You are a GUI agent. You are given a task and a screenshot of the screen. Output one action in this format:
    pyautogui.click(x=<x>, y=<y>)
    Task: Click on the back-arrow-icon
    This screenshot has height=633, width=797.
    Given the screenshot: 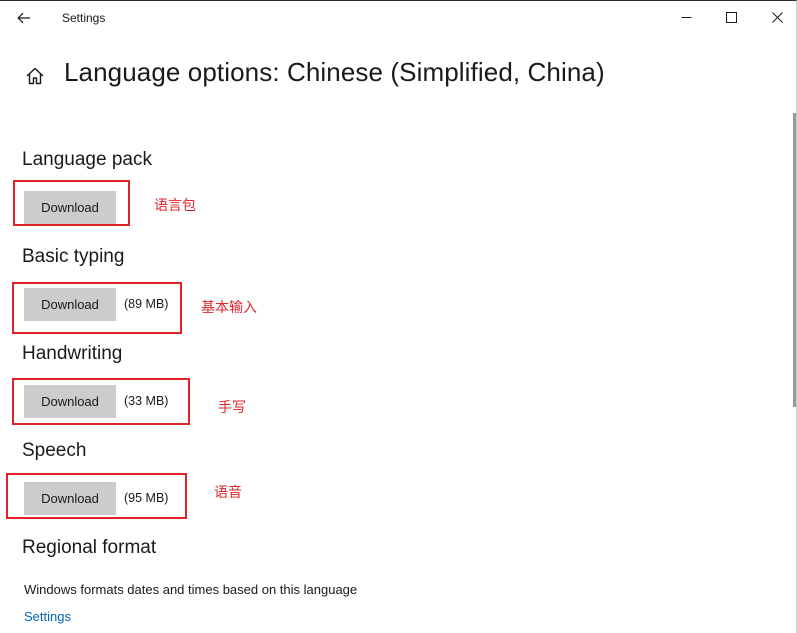 What is the action you would take?
    pyautogui.click(x=23, y=18)
    